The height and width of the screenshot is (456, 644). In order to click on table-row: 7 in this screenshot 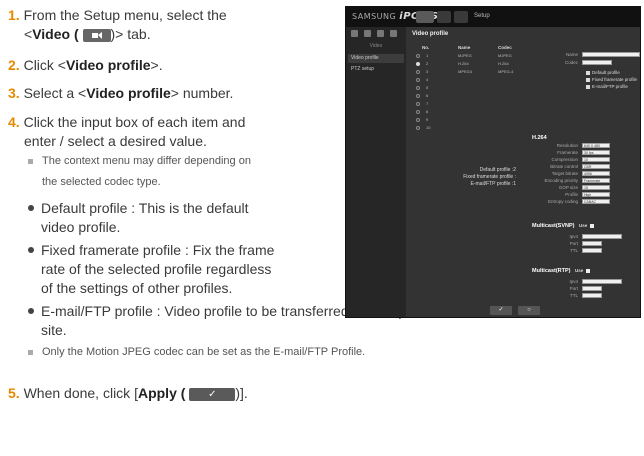, I will do `click(469, 104)`.